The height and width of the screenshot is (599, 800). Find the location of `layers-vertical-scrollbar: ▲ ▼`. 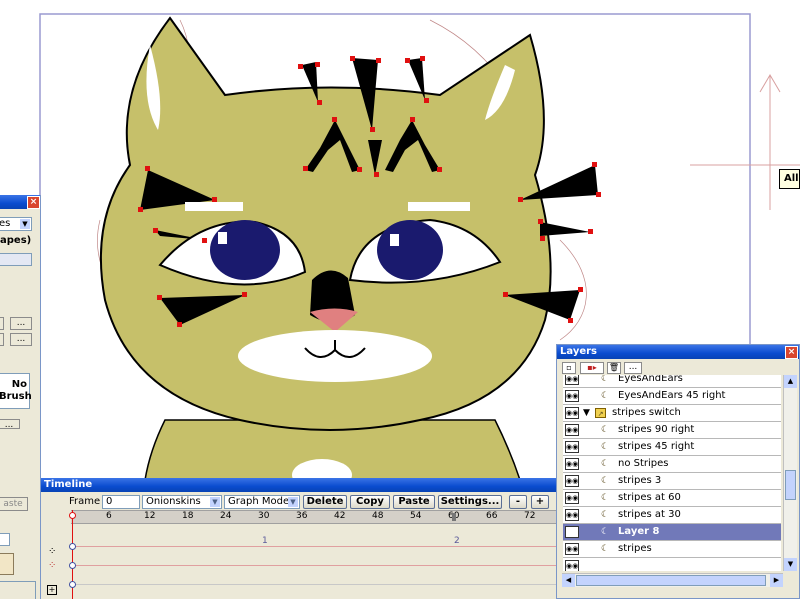

layers-vertical-scrollbar: ▲ ▼ is located at coordinates (790, 473).